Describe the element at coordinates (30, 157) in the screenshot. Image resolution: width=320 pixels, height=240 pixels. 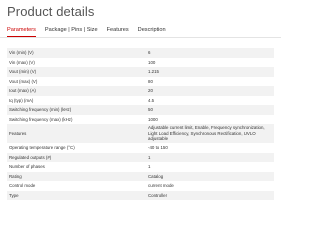
I see `spec-label: Regulated outputs (#)` at that location.